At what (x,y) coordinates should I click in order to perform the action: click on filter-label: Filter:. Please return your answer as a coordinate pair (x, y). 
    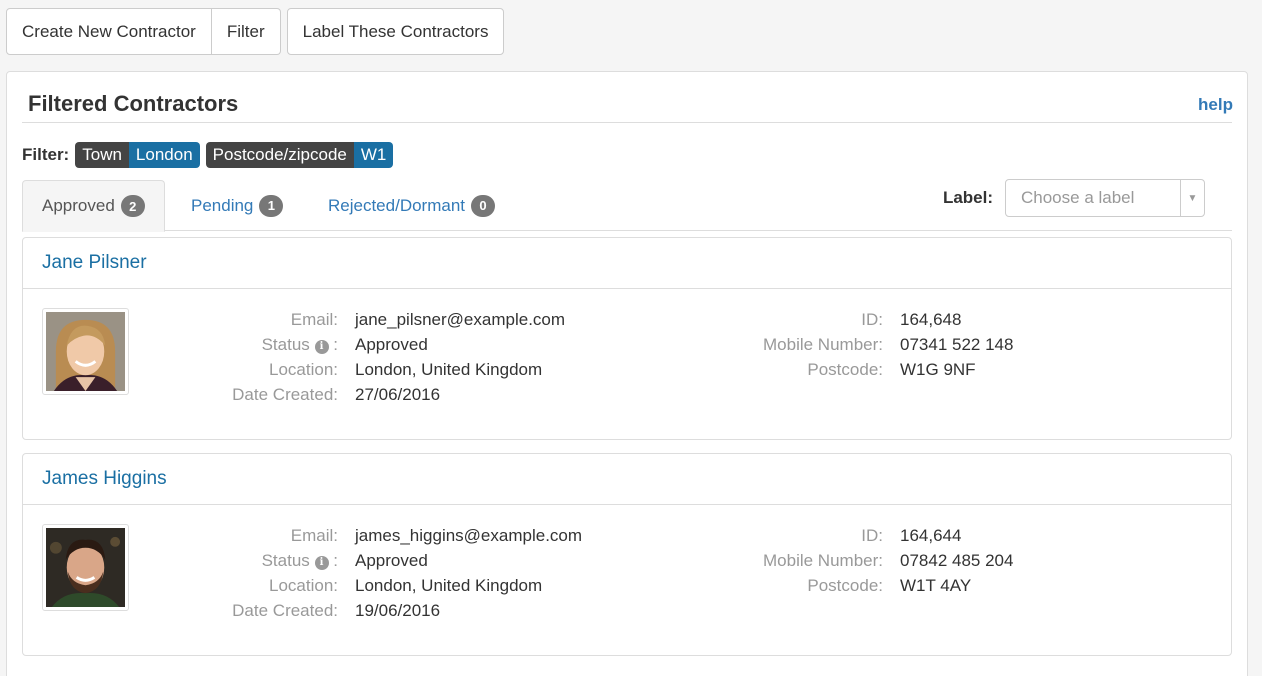
    Looking at the image, I should click on (46, 154).